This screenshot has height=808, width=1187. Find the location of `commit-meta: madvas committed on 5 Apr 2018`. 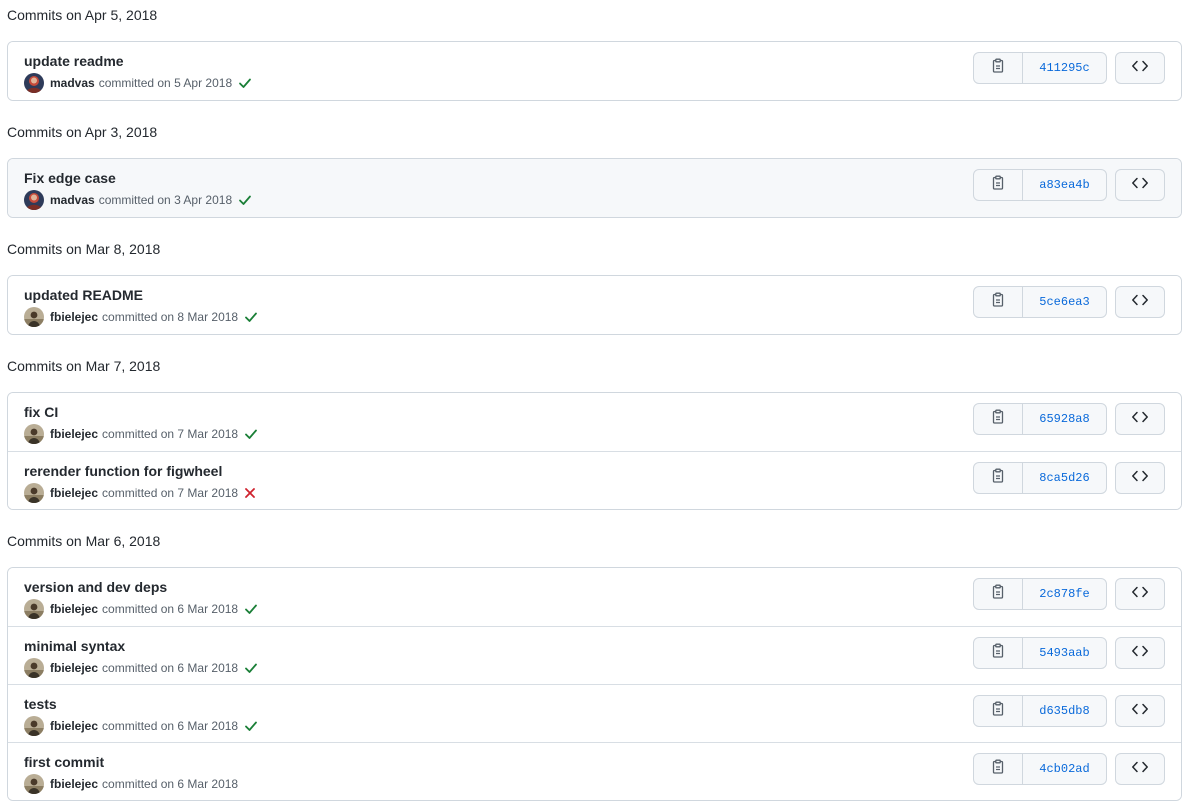

commit-meta: madvas committed on 5 Apr 2018 is located at coordinates (138, 83).